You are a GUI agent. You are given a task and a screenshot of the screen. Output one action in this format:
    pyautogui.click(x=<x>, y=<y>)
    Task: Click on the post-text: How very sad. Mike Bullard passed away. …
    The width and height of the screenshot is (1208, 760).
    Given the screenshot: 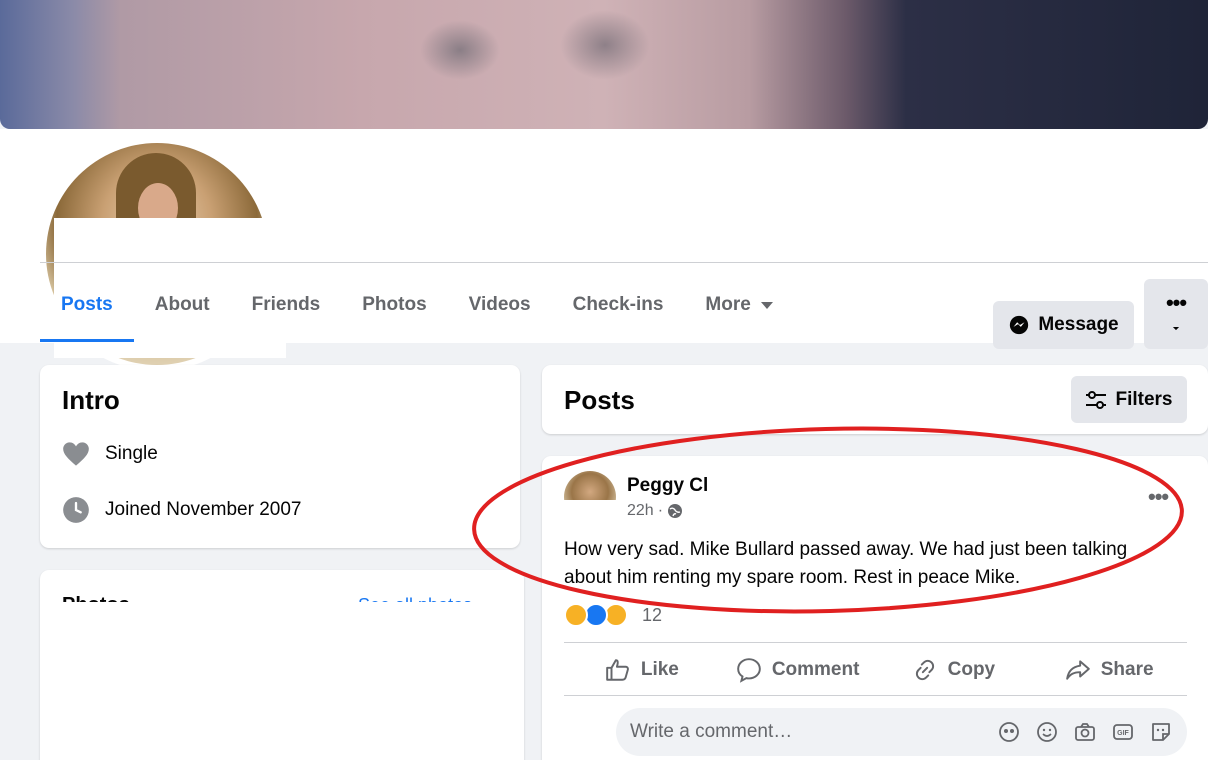 What is the action you would take?
    pyautogui.click(x=846, y=563)
    